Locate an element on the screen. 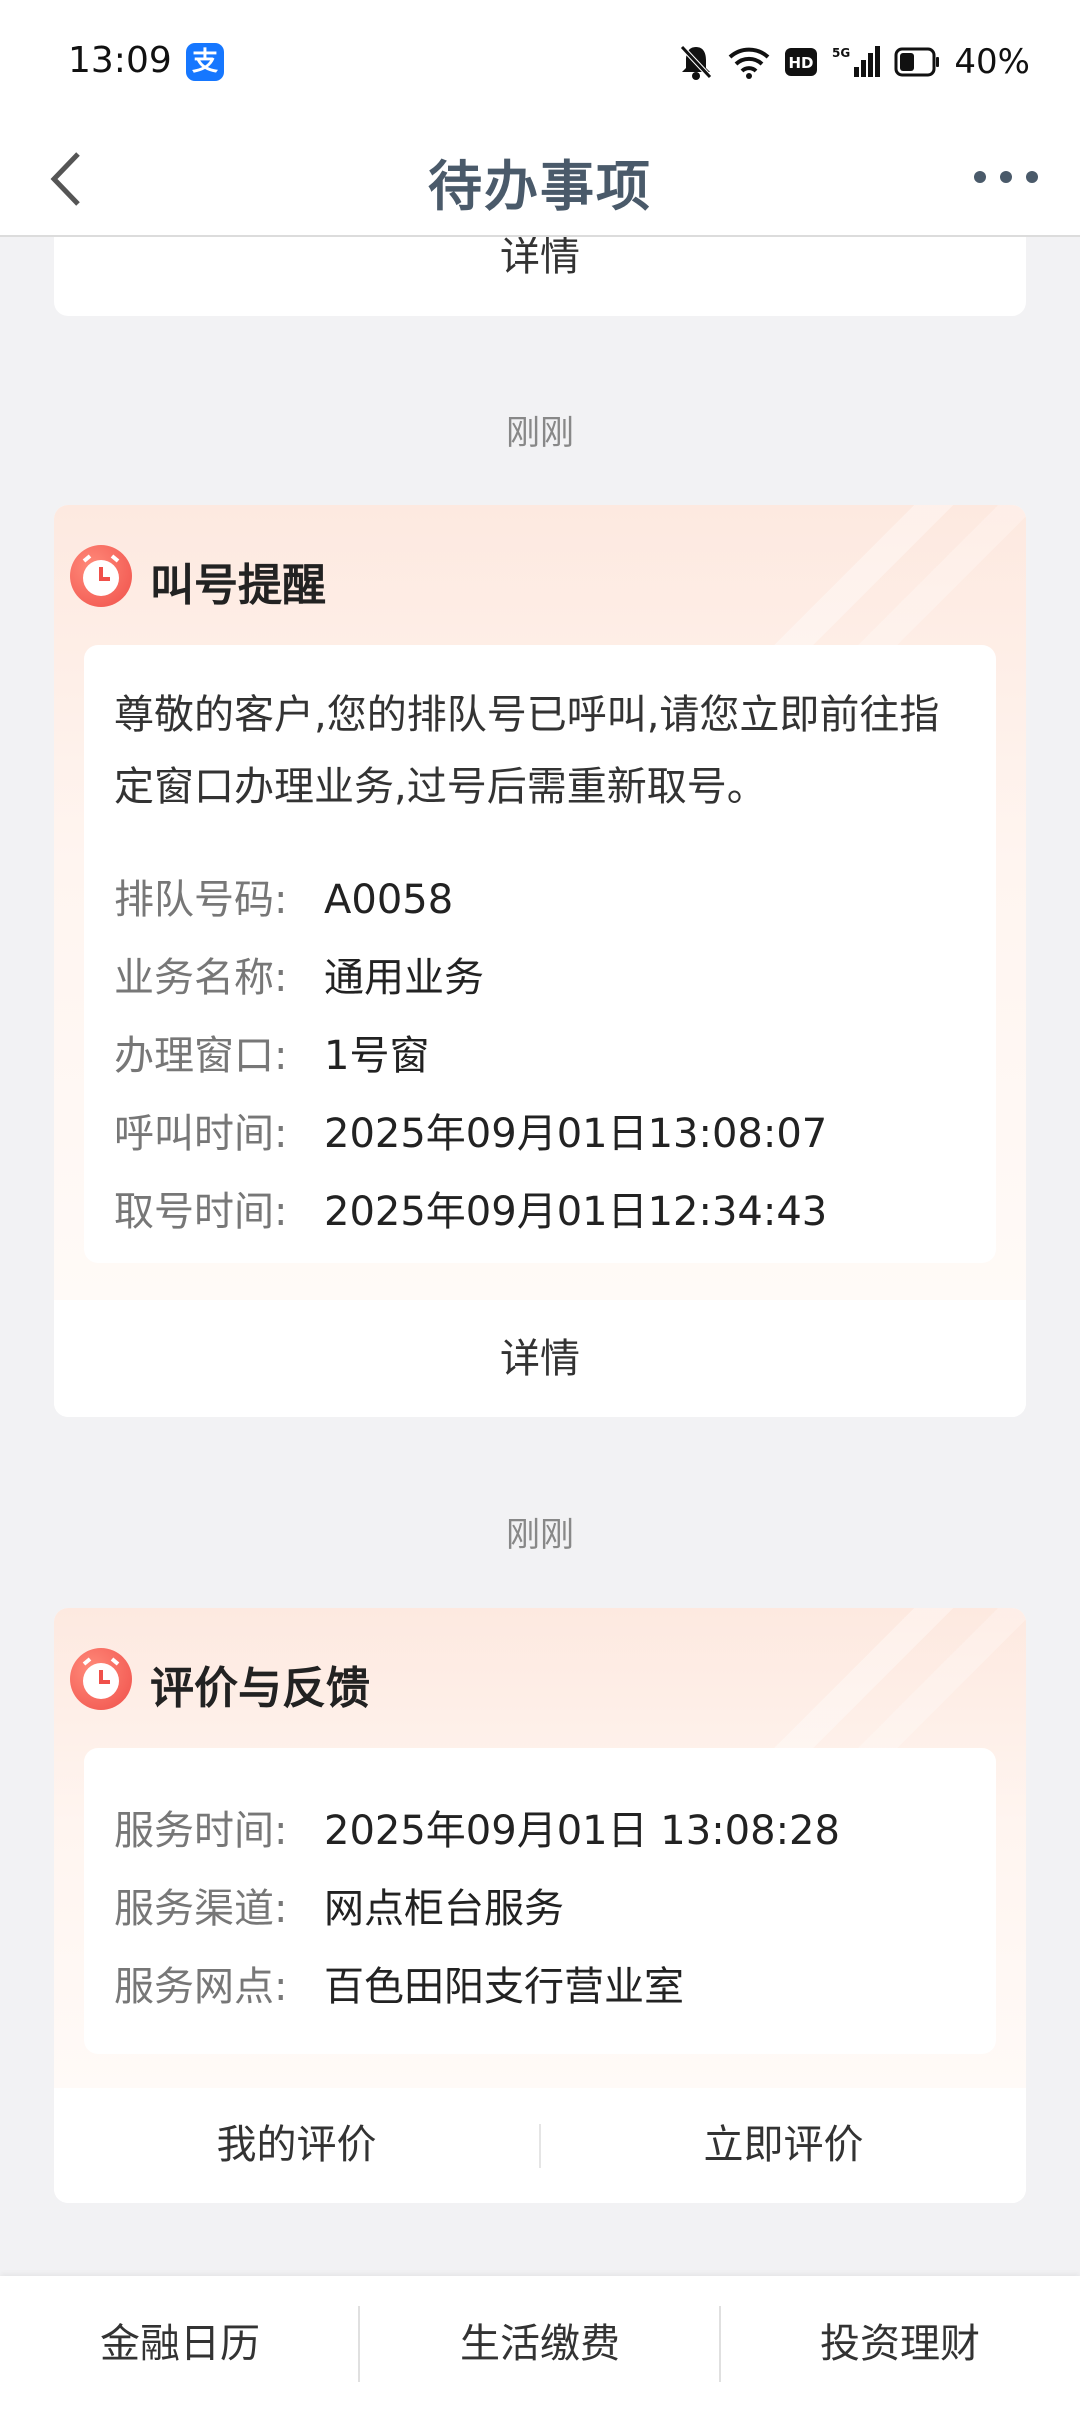 This screenshot has width=1080, height=2412. field-service-branch: 服务网点: 百色田阳支行营业室 is located at coordinates (399, 1983).